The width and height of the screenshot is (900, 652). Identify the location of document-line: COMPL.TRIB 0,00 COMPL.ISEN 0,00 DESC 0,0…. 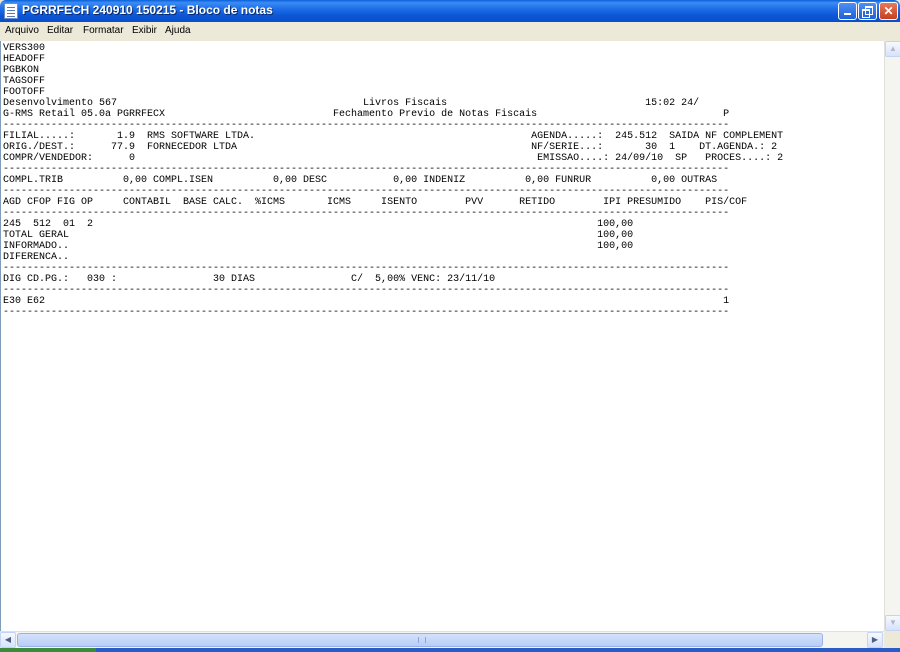
(360, 180).